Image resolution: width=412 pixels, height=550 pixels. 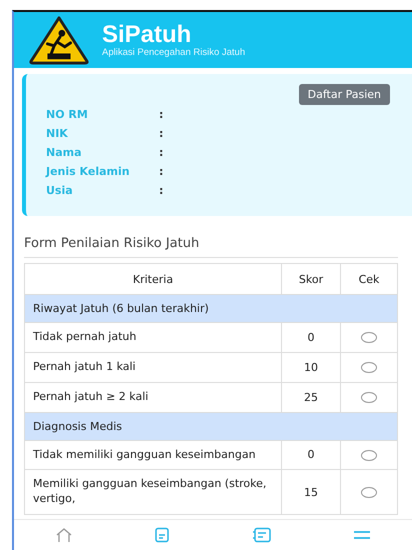 What do you see at coordinates (147, 35) in the screenshot?
I see `app-title: SiPatuh` at bounding box center [147, 35].